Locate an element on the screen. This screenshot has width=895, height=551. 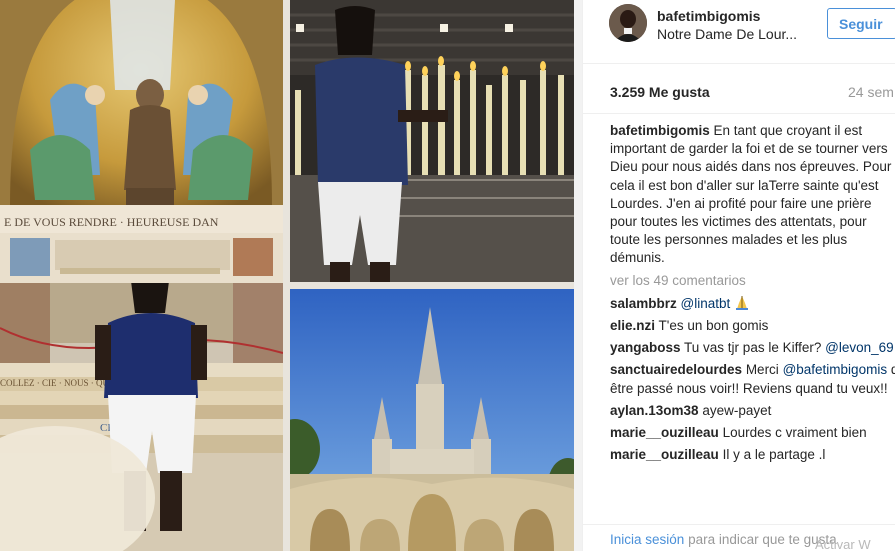
comment-text: Merci is located at coordinates (762, 370).